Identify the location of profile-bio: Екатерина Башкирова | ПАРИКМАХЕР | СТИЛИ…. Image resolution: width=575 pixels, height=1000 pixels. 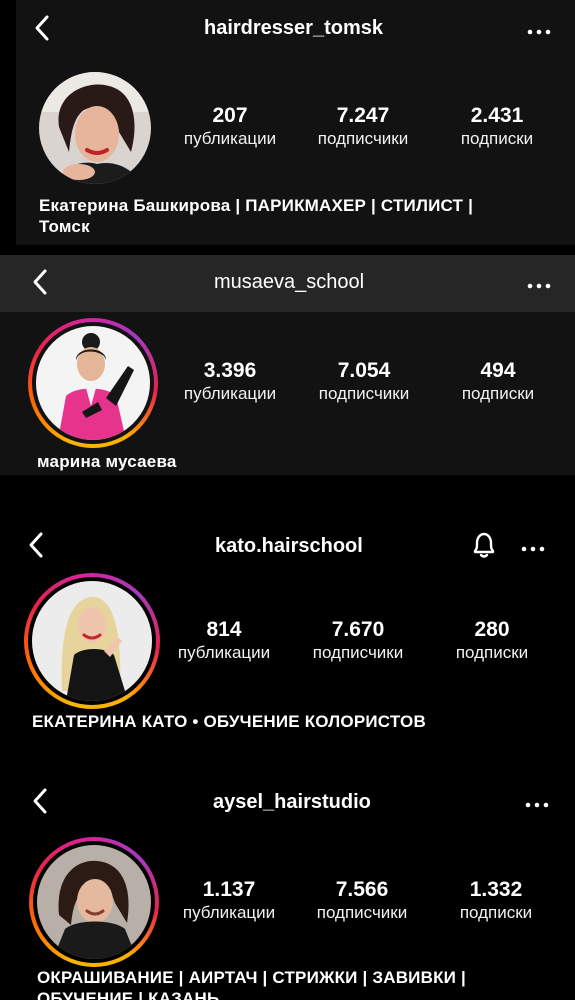
(256, 216).